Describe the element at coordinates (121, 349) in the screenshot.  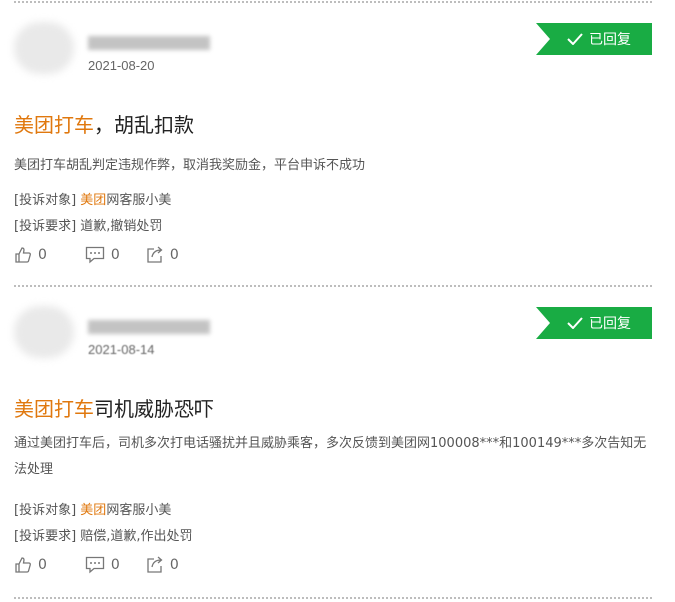
I see `post-date: 2021-08-14` at that location.